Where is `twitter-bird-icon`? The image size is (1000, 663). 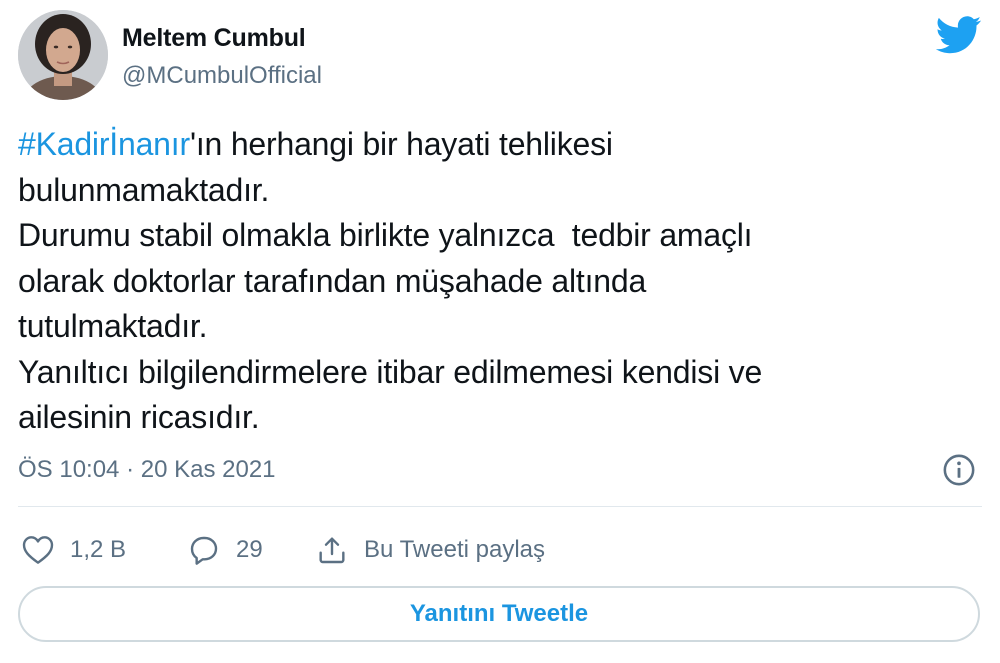
twitter-bird-icon is located at coordinates (959, 35).